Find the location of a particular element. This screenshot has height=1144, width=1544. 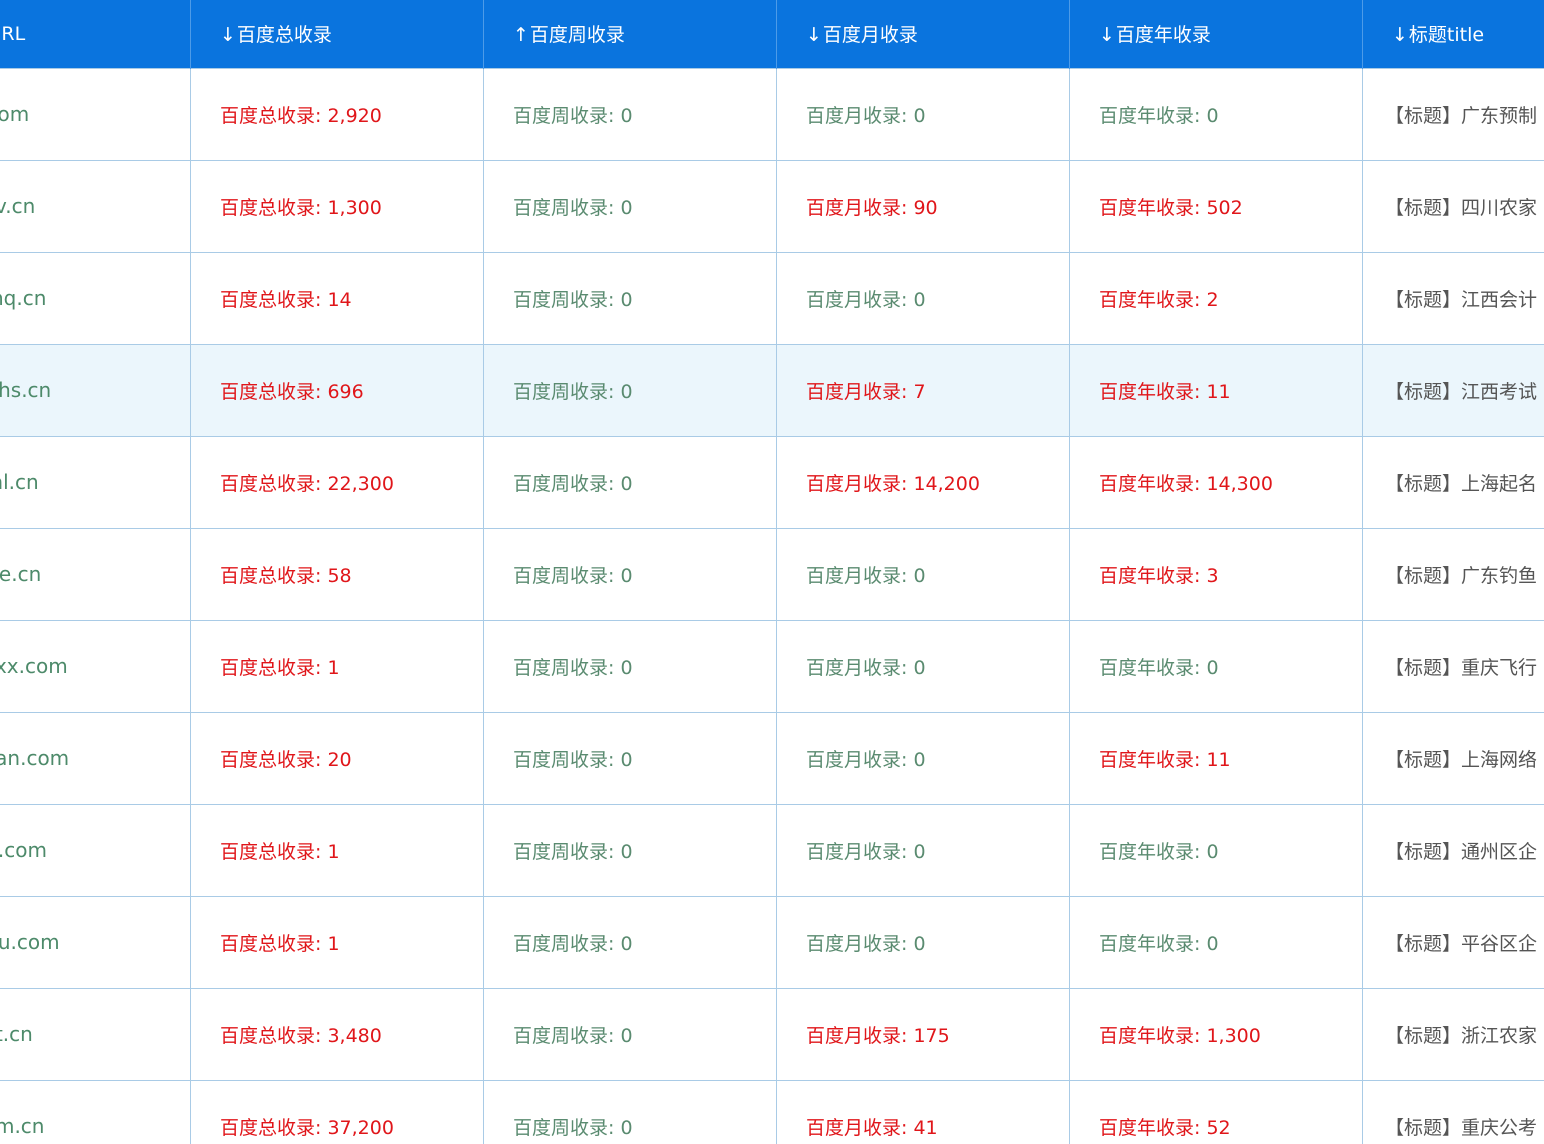

url-cell: dchikan.com is located at coordinates (95, 758).